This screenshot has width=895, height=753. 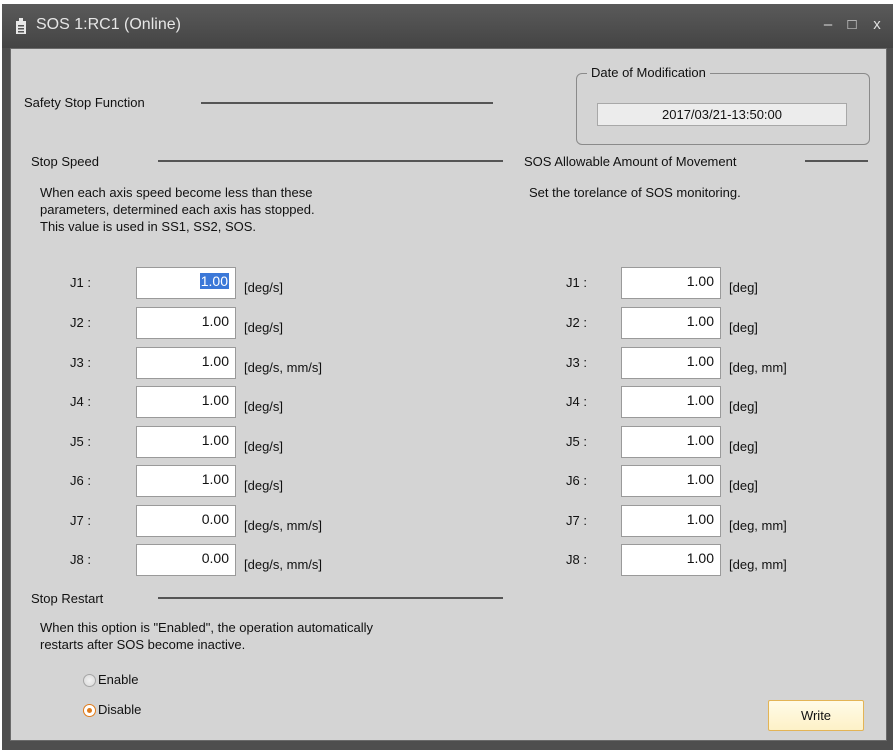 What do you see at coordinates (80, 559) in the screenshot?
I see `stop-speed-j8-label: J8 :` at bounding box center [80, 559].